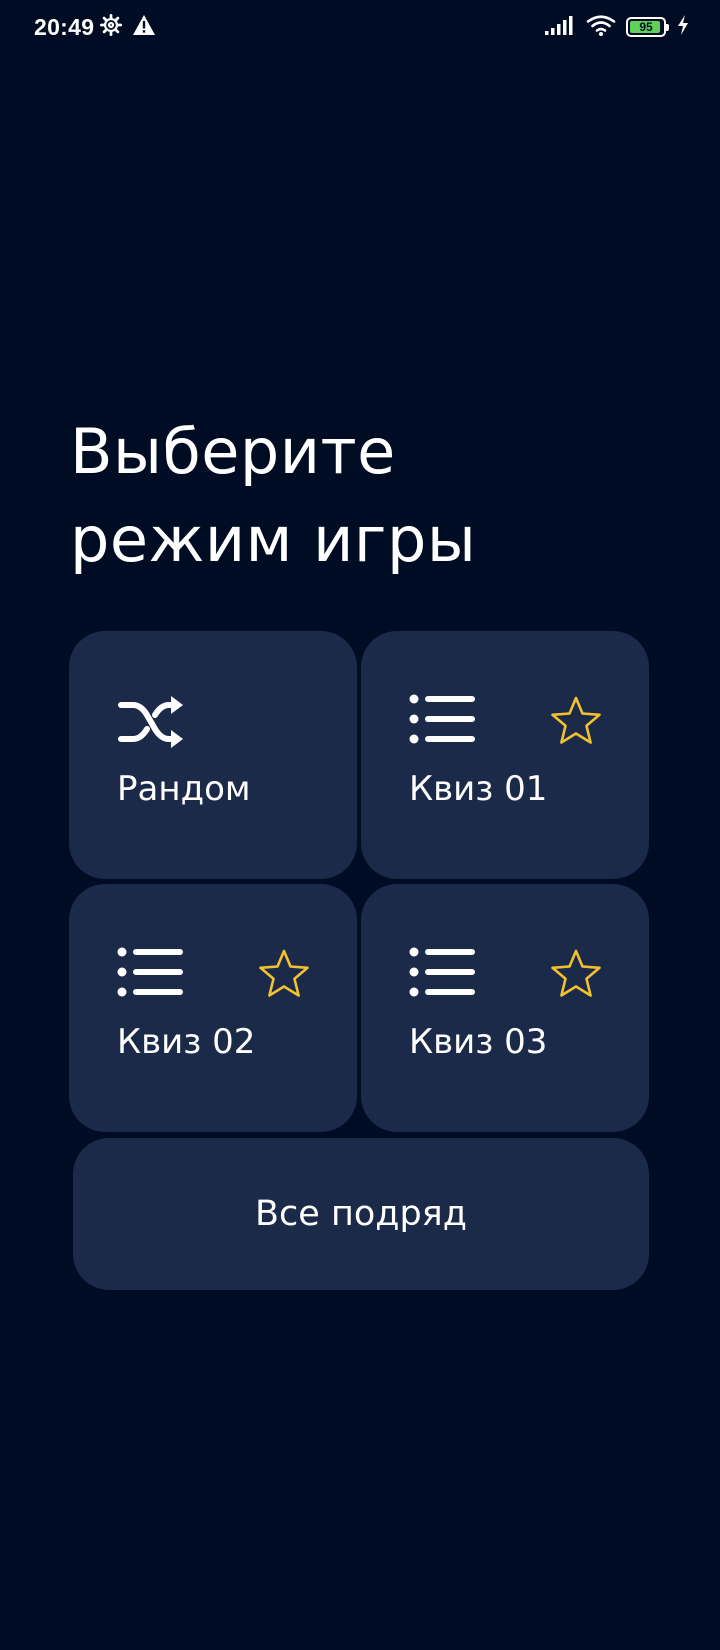 The width and height of the screenshot is (720, 1650). I want to click on page-title-line-2: режим игры, so click(273, 539).